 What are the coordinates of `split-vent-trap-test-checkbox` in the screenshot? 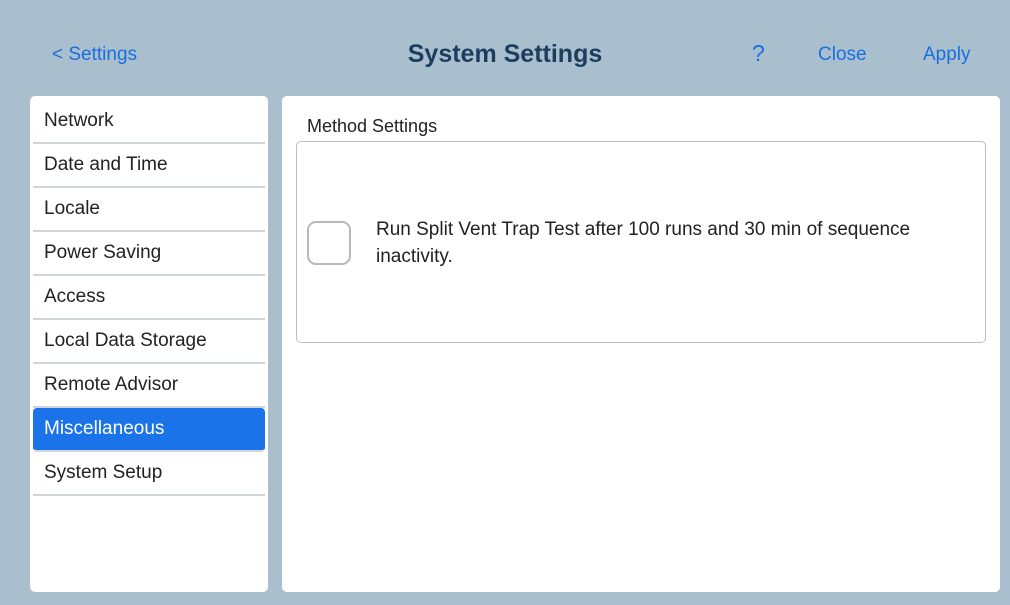 It's located at (329, 243).